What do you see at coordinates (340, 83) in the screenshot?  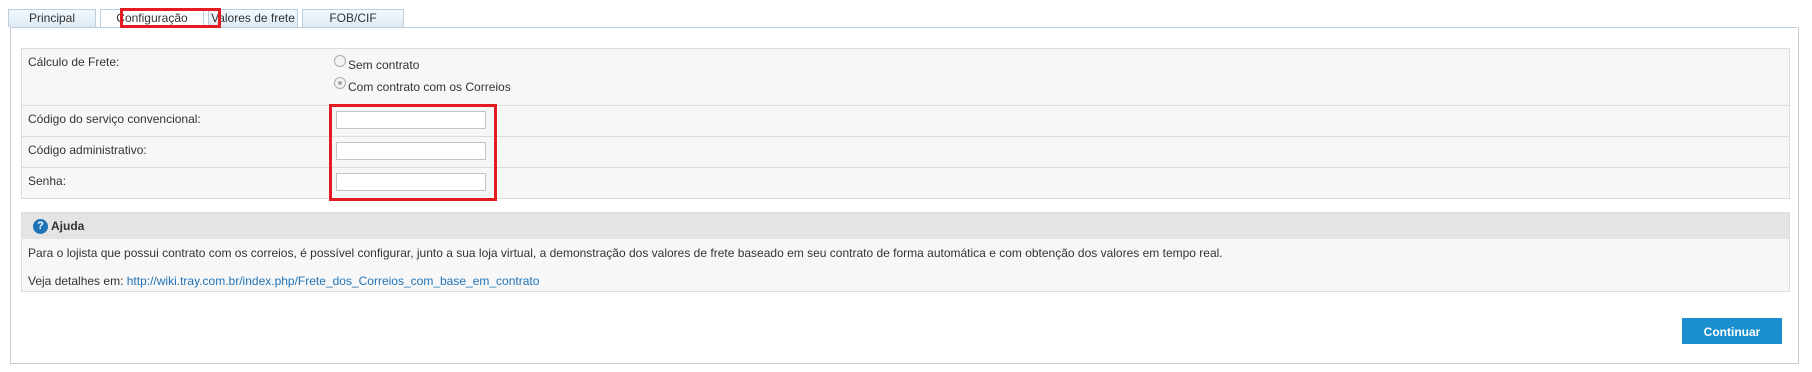 I see `radio-com-contrato` at bounding box center [340, 83].